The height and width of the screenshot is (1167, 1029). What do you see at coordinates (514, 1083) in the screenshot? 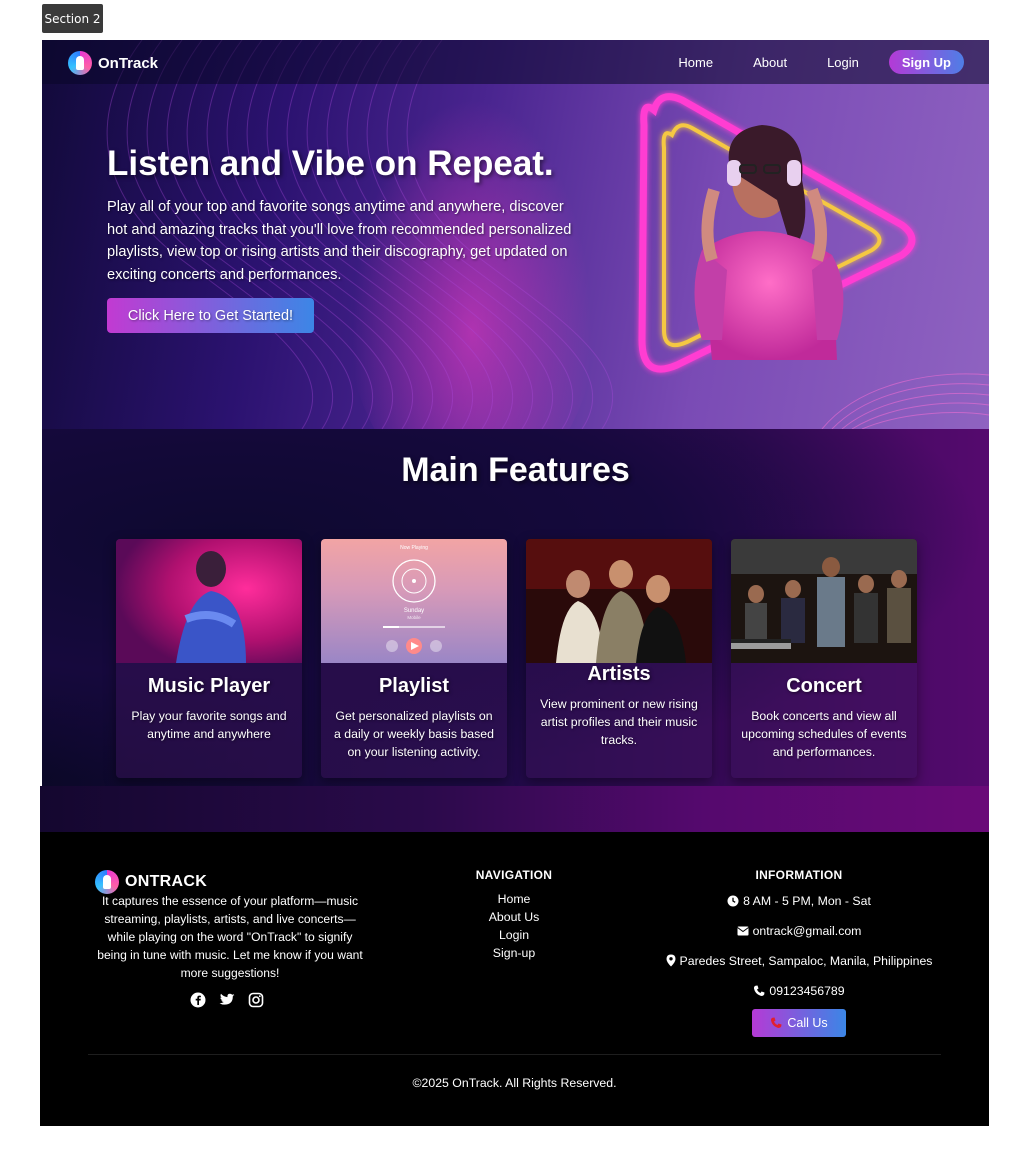
I see `copyright-text: ©2025 OnTrack. All Rights Reserved.` at bounding box center [514, 1083].